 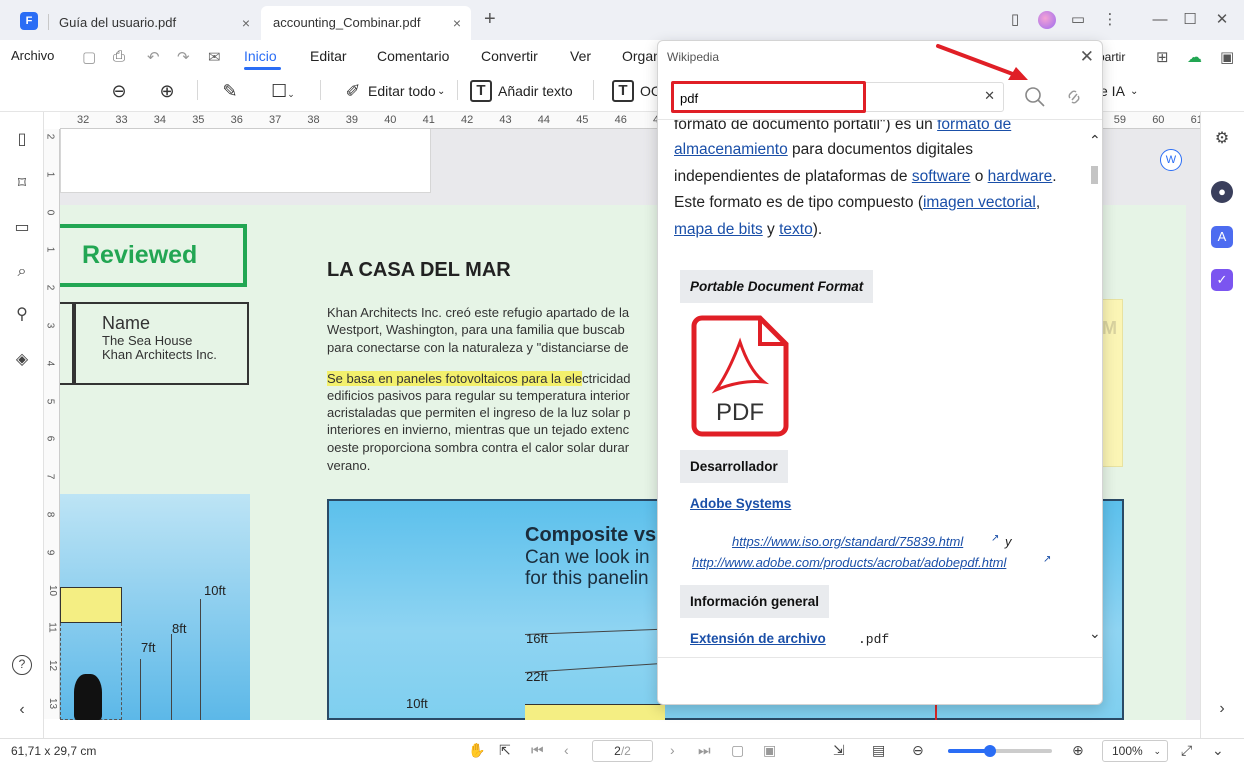 What do you see at coordinates (918, 750) in the screenshot?
I see `zoom-out-small-icon: ⊖` at bounding box center [918, 750].